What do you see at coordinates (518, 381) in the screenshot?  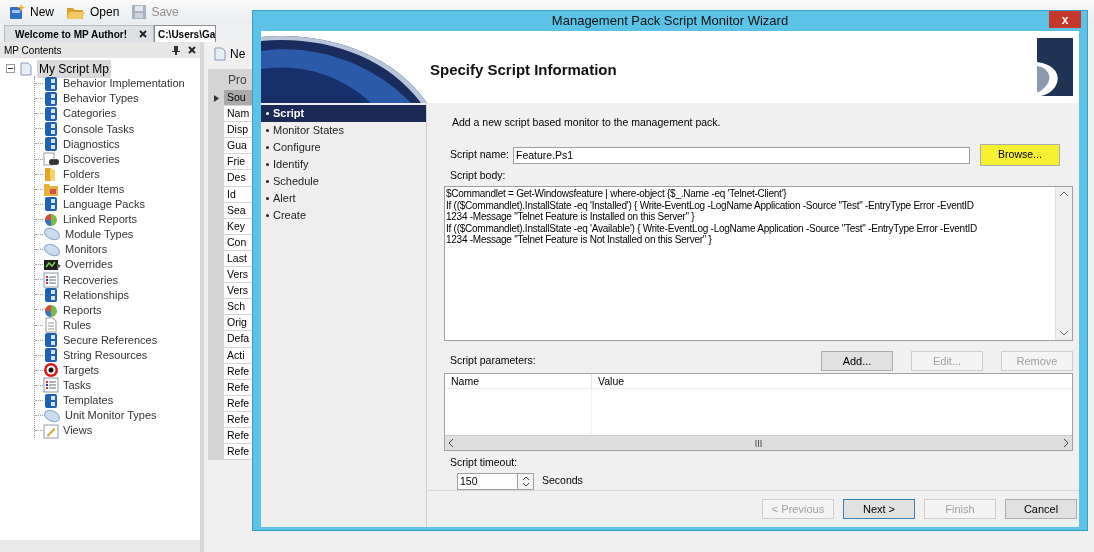 I see `column-header: Name` at bounding box center [518, 381].